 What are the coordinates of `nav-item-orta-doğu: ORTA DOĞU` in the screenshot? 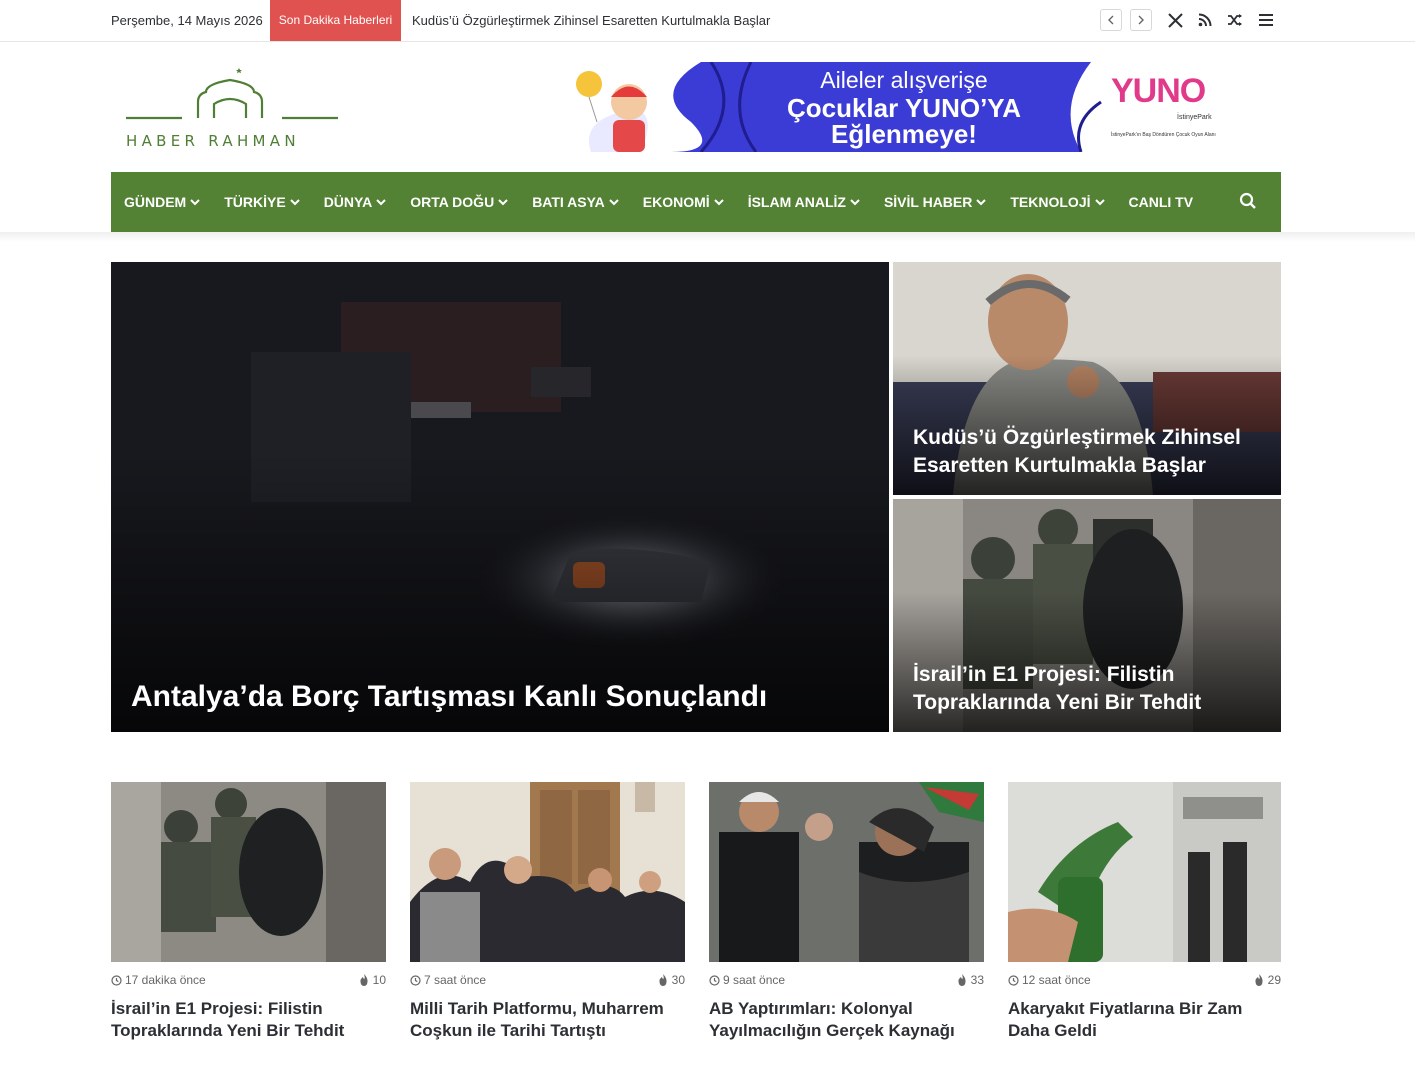 It's located at (459, 202).